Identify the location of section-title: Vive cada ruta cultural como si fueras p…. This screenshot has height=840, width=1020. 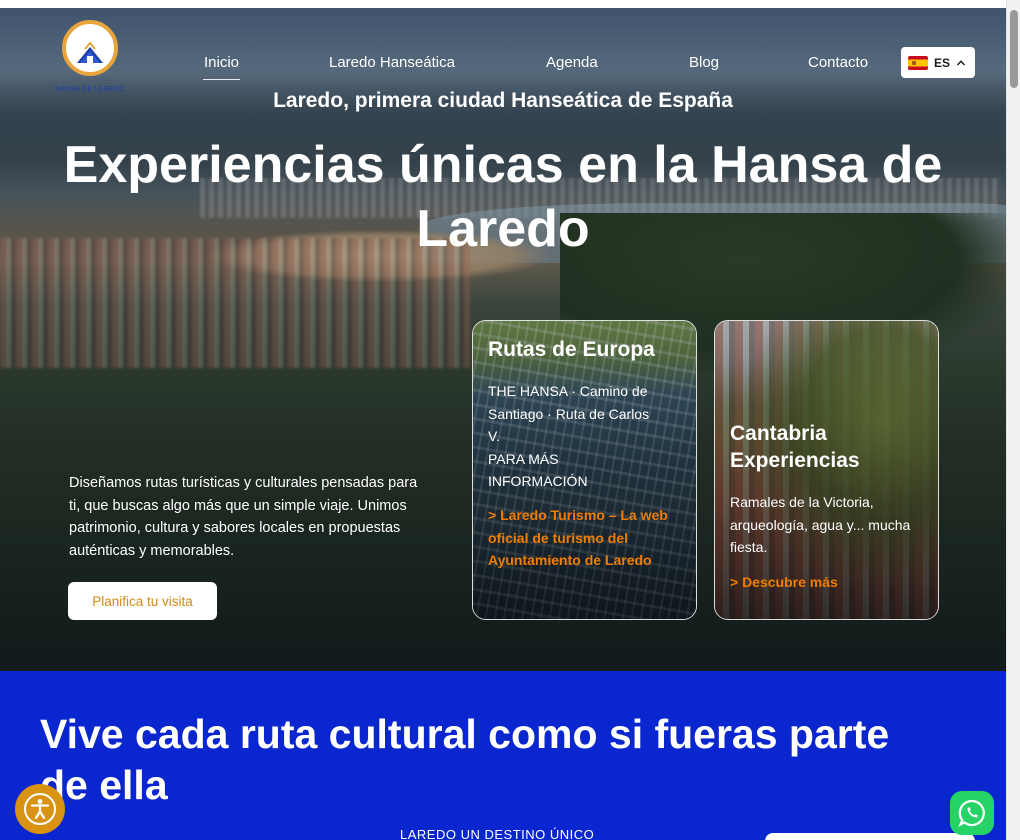
(465, 759).